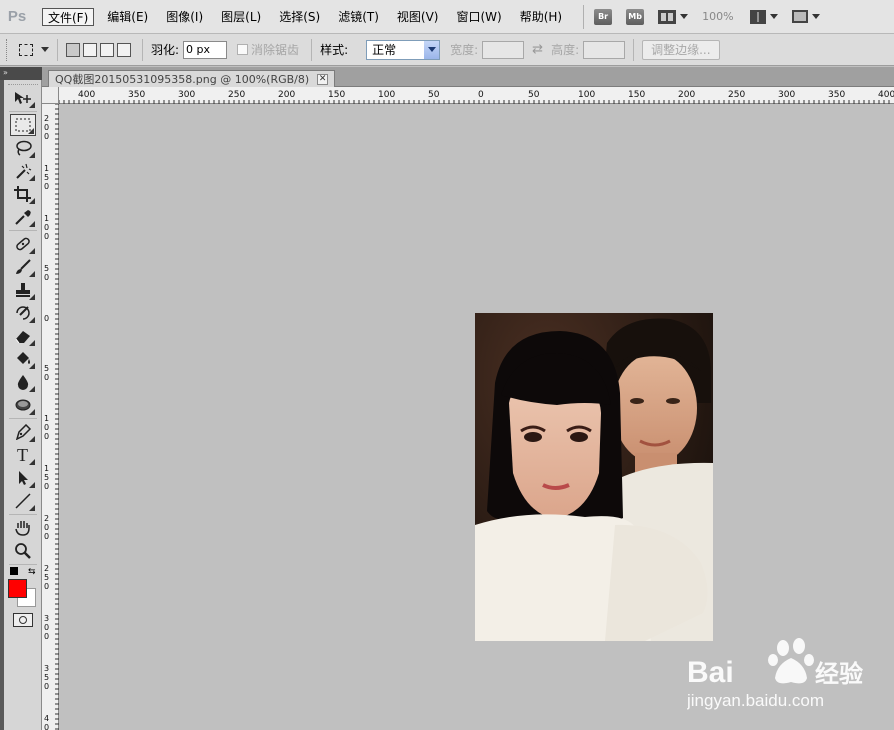 This screenshot has height=730, width=894. Describe the element at coordinates (13, 571) in the screenshot. I see `default-colors-icon` at that location.